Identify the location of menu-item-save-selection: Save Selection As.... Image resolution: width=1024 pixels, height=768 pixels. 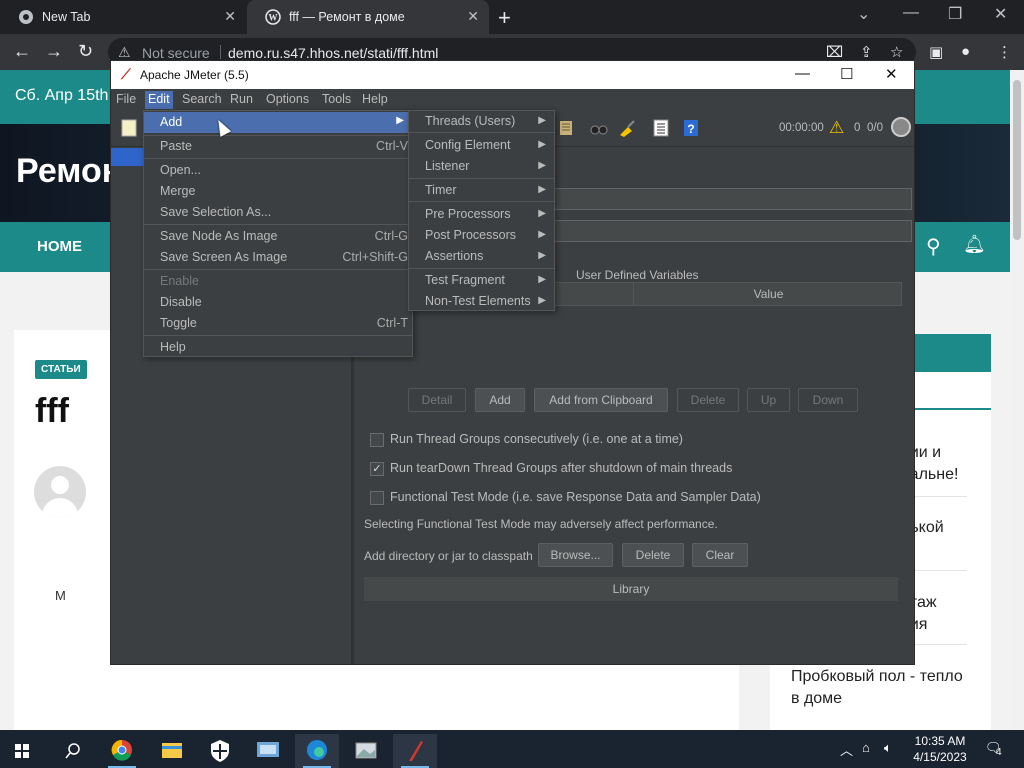
(278, 212).